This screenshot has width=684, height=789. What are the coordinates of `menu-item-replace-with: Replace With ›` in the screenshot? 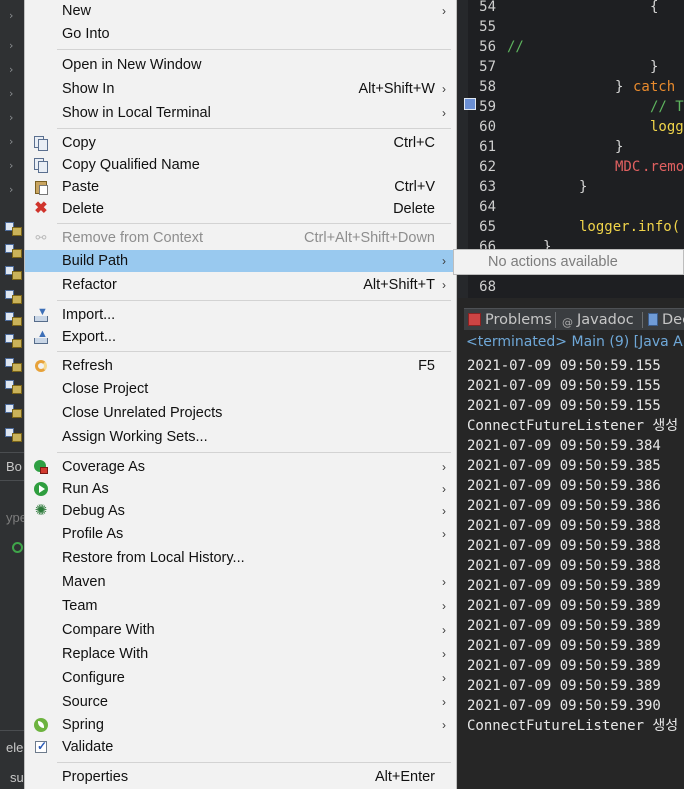 It's located at (240, 654).